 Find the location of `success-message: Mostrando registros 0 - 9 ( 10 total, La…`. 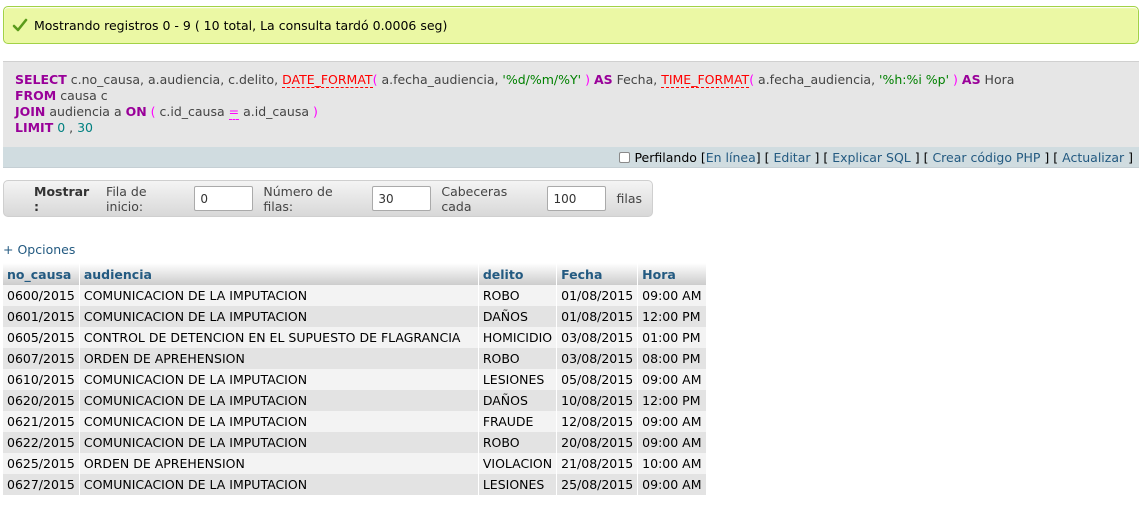

success-message: Mostrando registros 0 - 9 ( 10 total, La… is located at coordinates (571, 25).